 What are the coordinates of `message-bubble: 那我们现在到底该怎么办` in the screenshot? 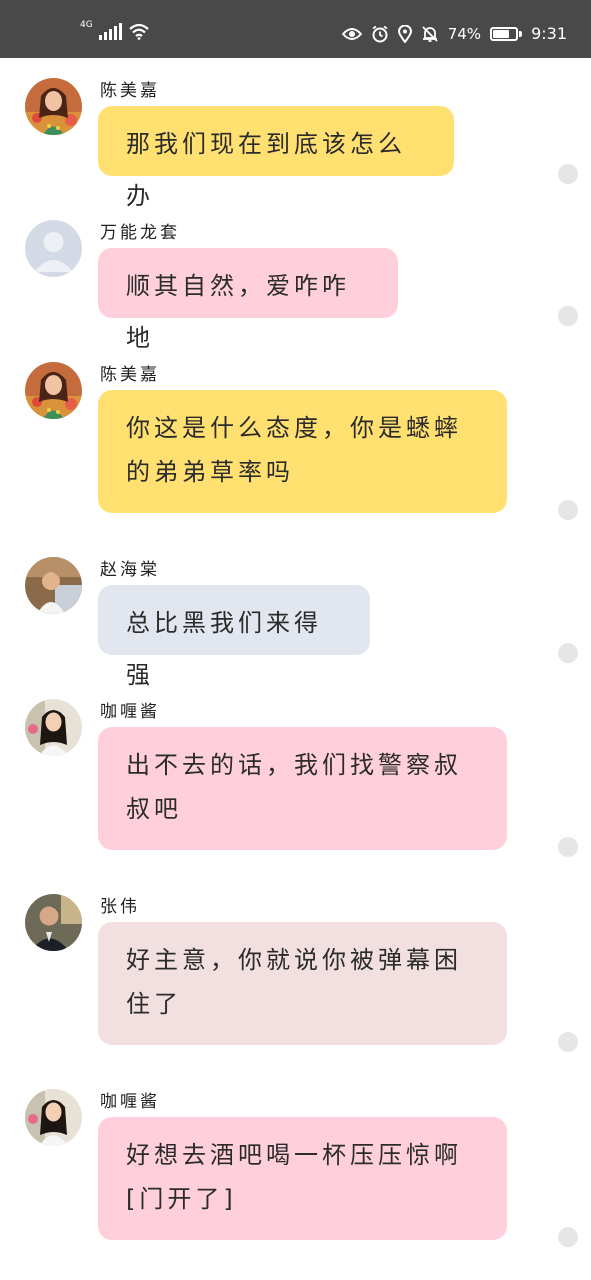 It's located at (276, 158).